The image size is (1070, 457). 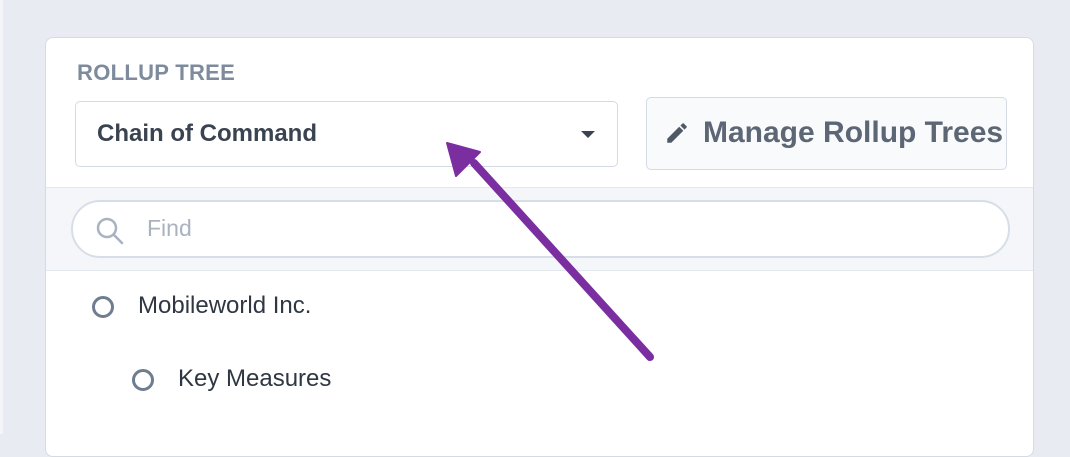 I want to click on caret-down-icon, so click(x=588, y=134).